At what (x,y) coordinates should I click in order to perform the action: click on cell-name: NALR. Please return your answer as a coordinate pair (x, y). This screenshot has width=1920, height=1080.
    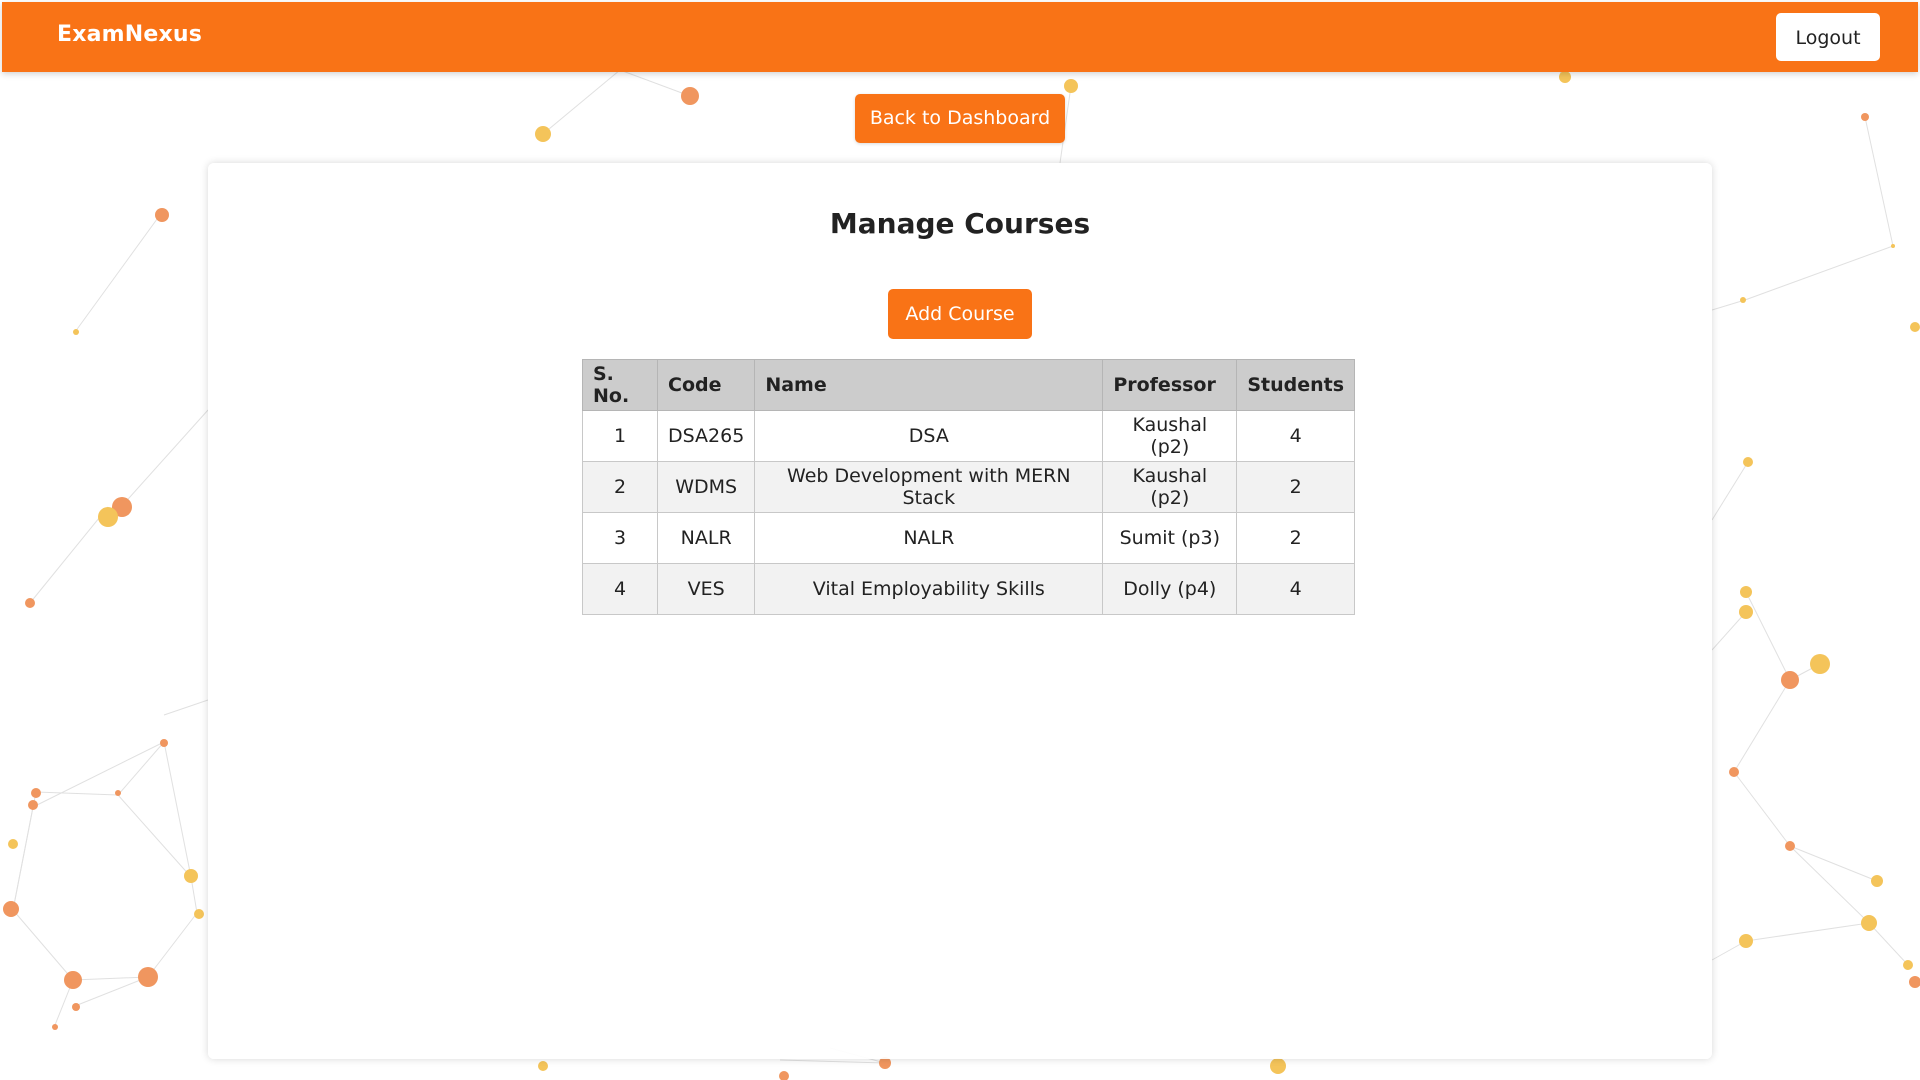
    Looking at the image, I should click on (929, 538).